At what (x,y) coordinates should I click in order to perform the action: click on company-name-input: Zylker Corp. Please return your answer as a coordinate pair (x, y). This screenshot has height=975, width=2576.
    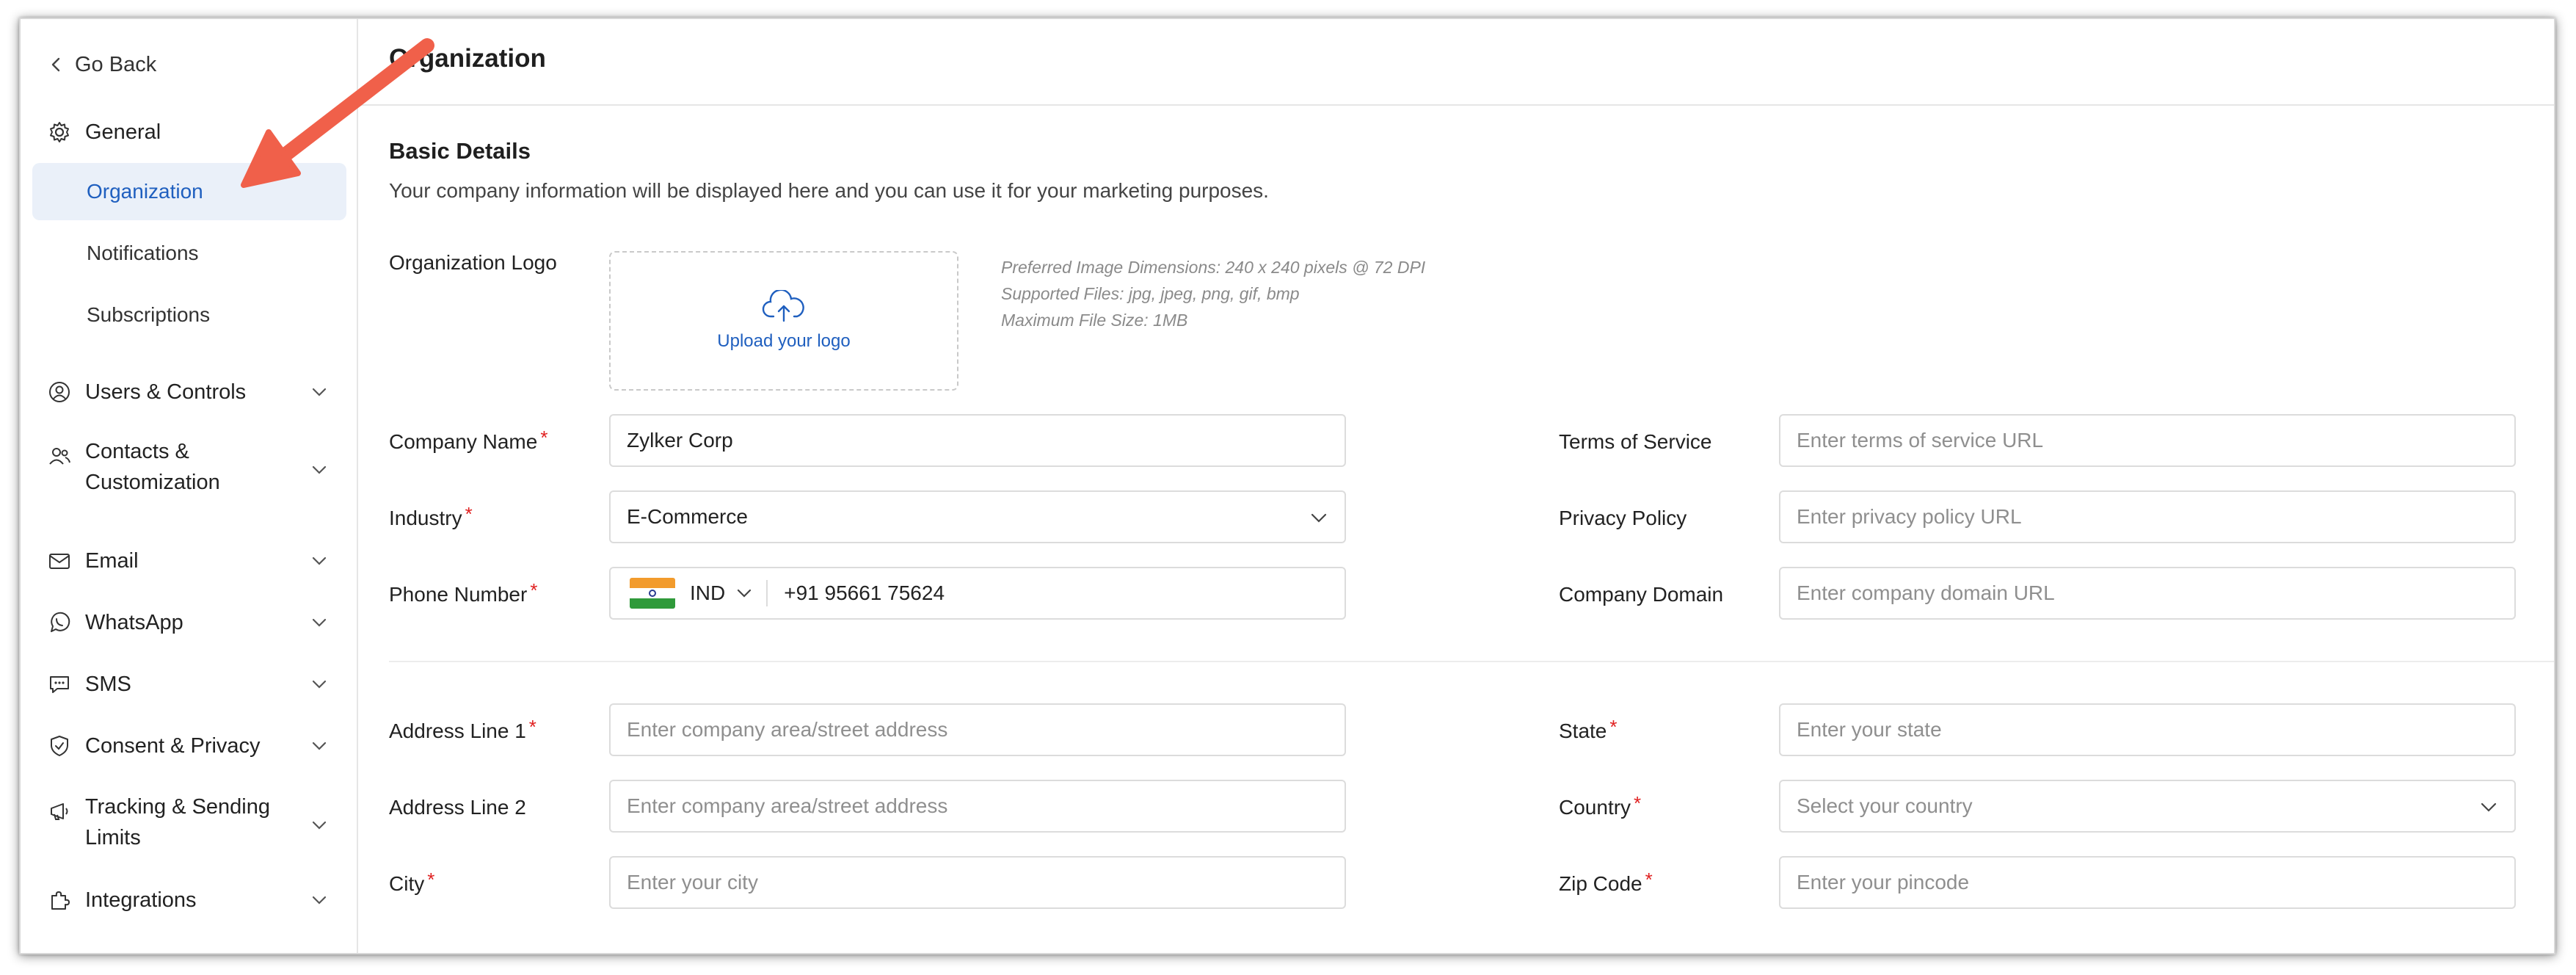
    Looking at the image, I should click on (977, 440).